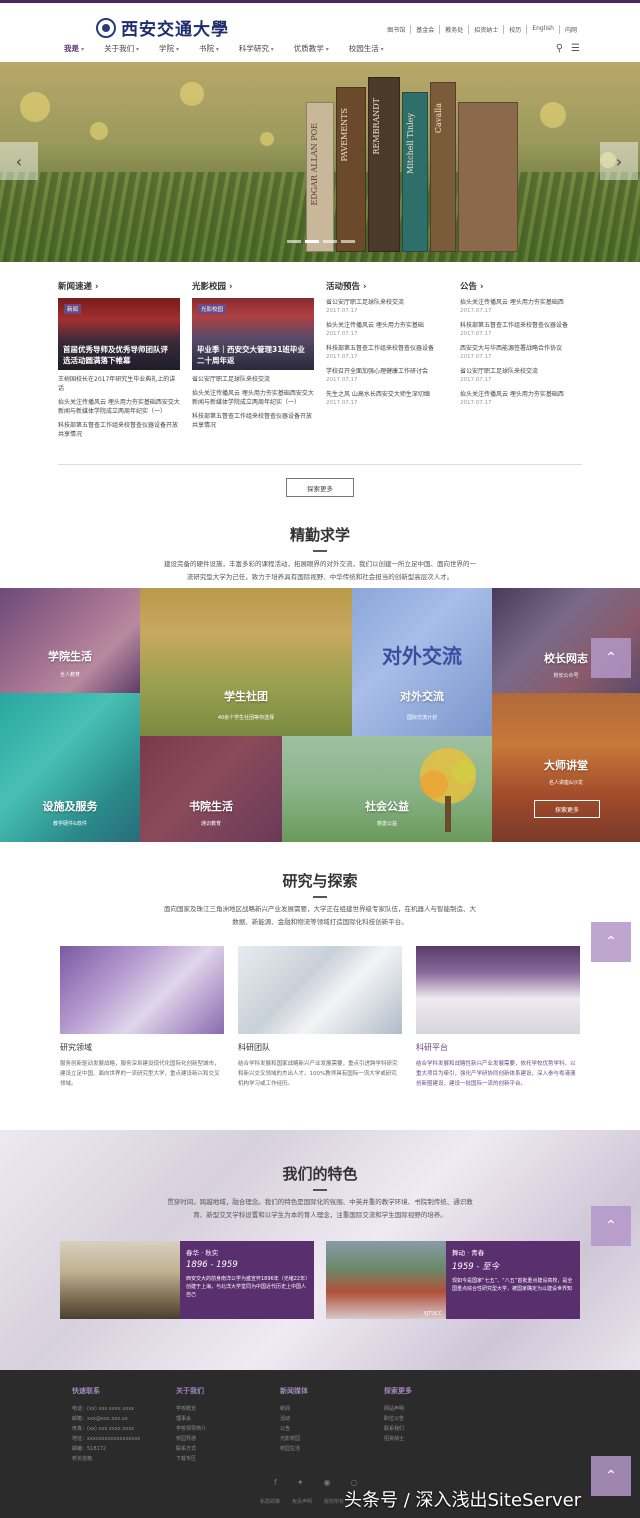  What do you see at coordinates (212, 309) in the screenshot?
I see `news-tag: 光影校园` at bounding box center [212, 309].